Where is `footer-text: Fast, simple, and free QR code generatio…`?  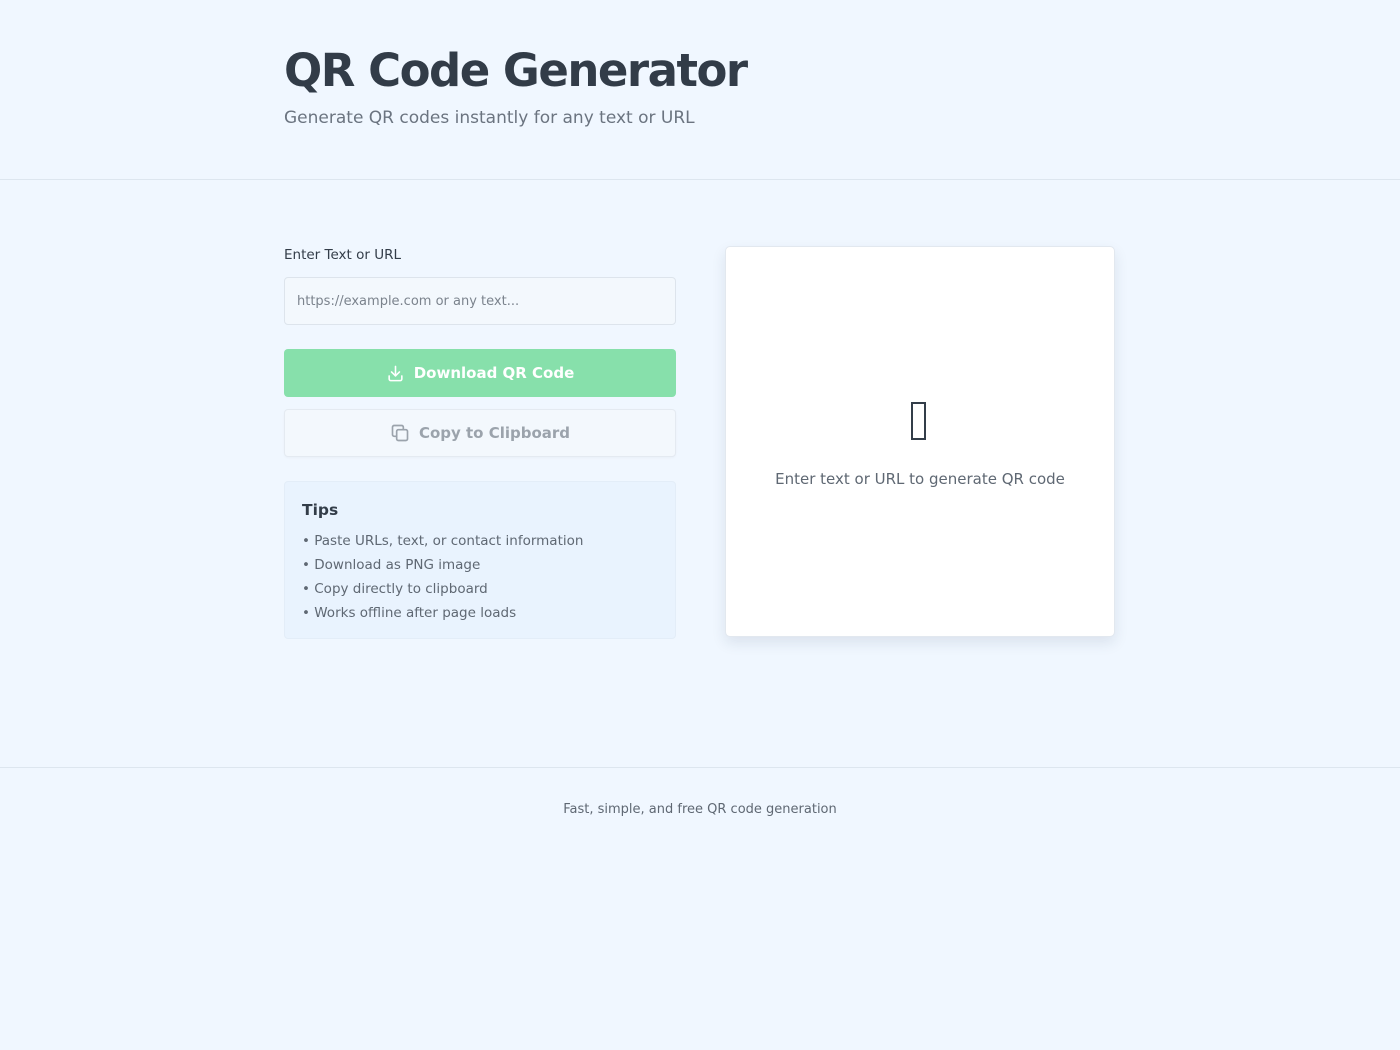
footer-text: Fast, simple, and free QR code generatio… is located at coordinates (700, 809).